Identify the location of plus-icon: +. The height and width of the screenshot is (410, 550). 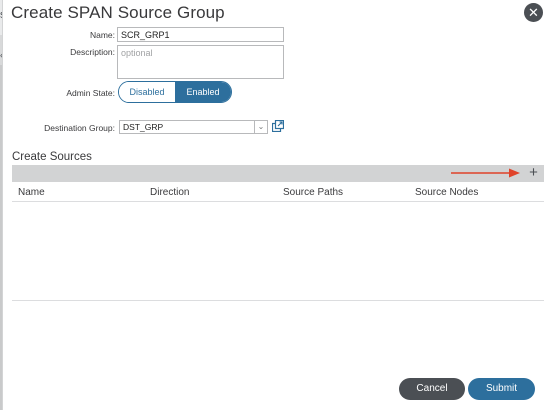
(533, 172).